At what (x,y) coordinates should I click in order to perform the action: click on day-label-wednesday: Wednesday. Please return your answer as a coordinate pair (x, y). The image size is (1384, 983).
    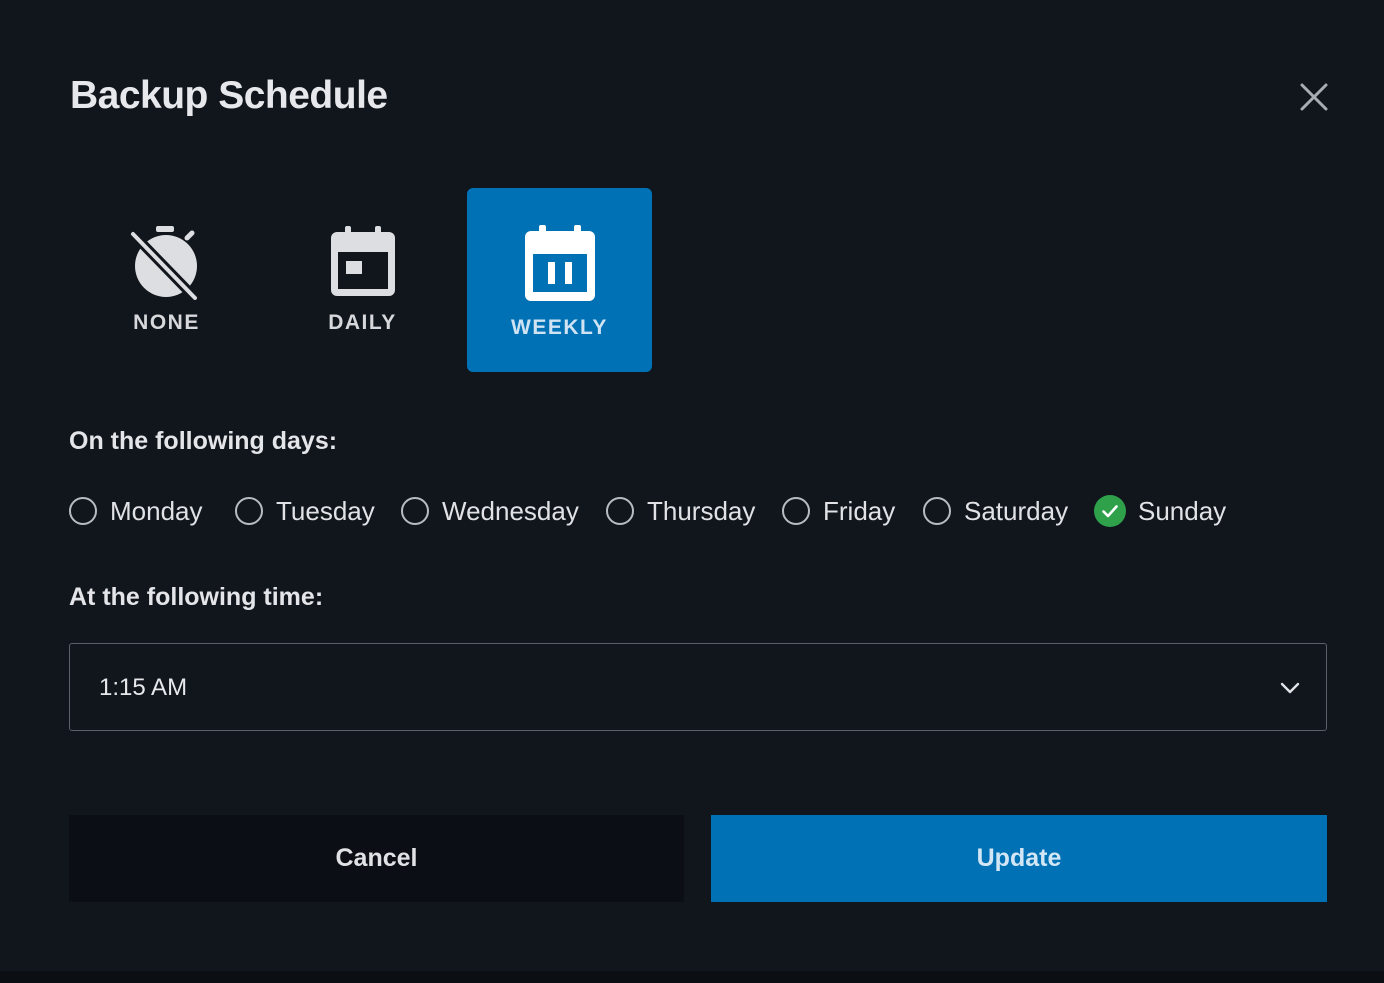
    Looking at the image, I should click on (510, 510).